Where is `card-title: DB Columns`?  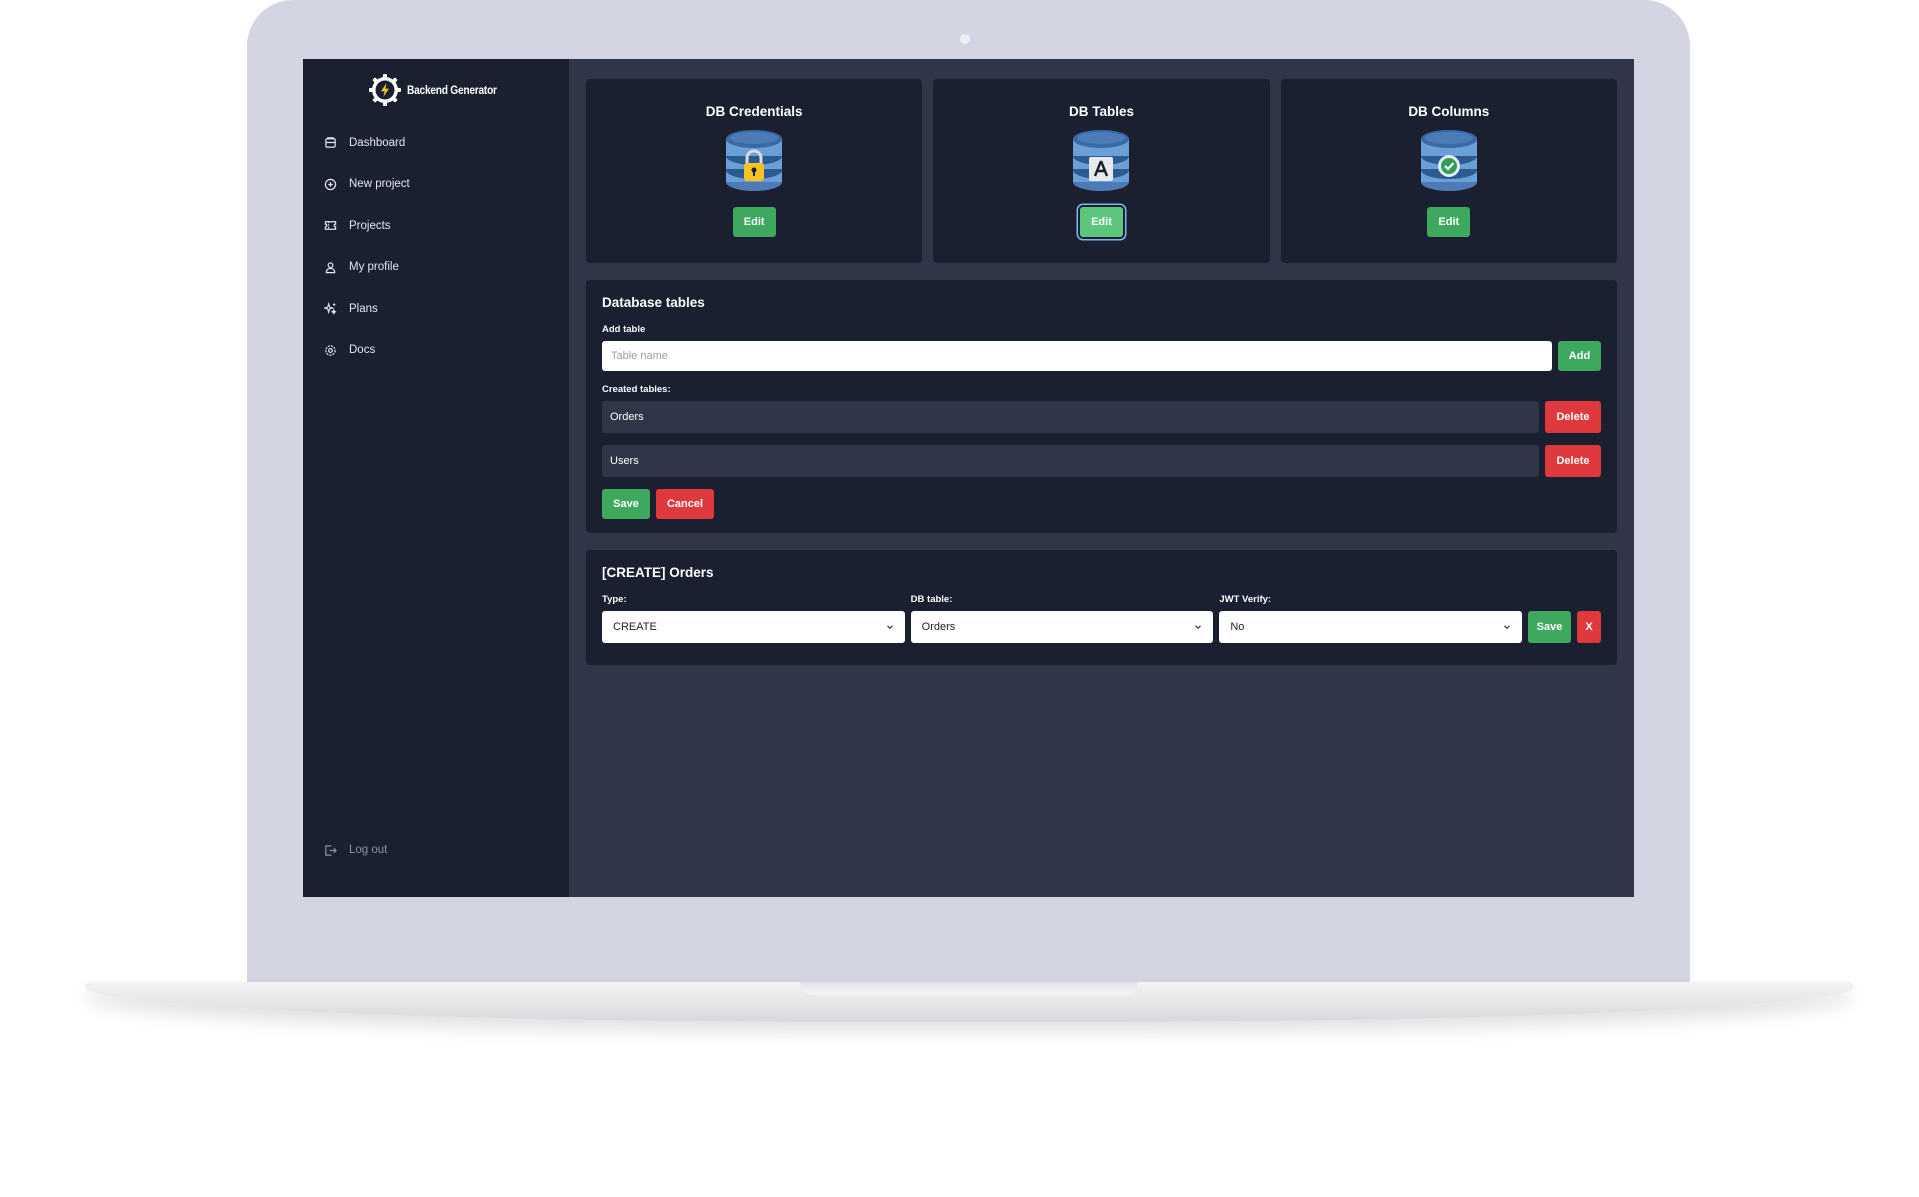 card-title: DB Columns is located at coordinates (1449, 111).